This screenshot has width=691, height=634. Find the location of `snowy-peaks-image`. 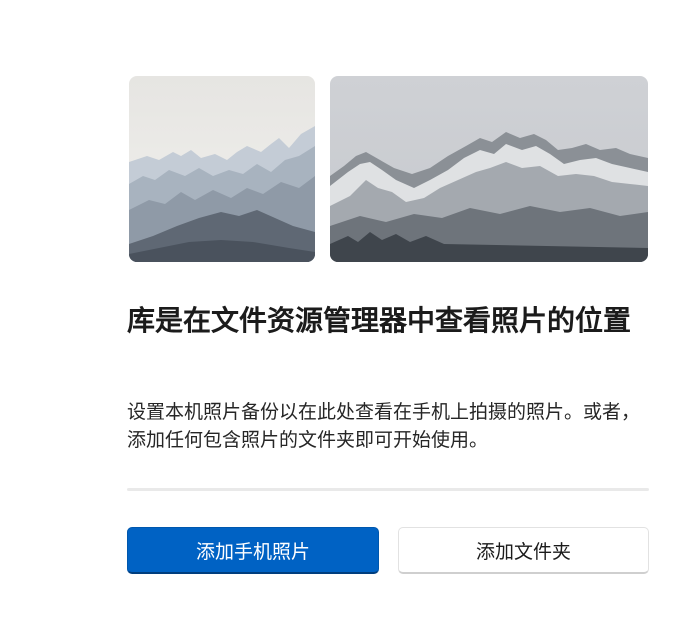

snowy-peaks-image is located at coordinates (489, 169).